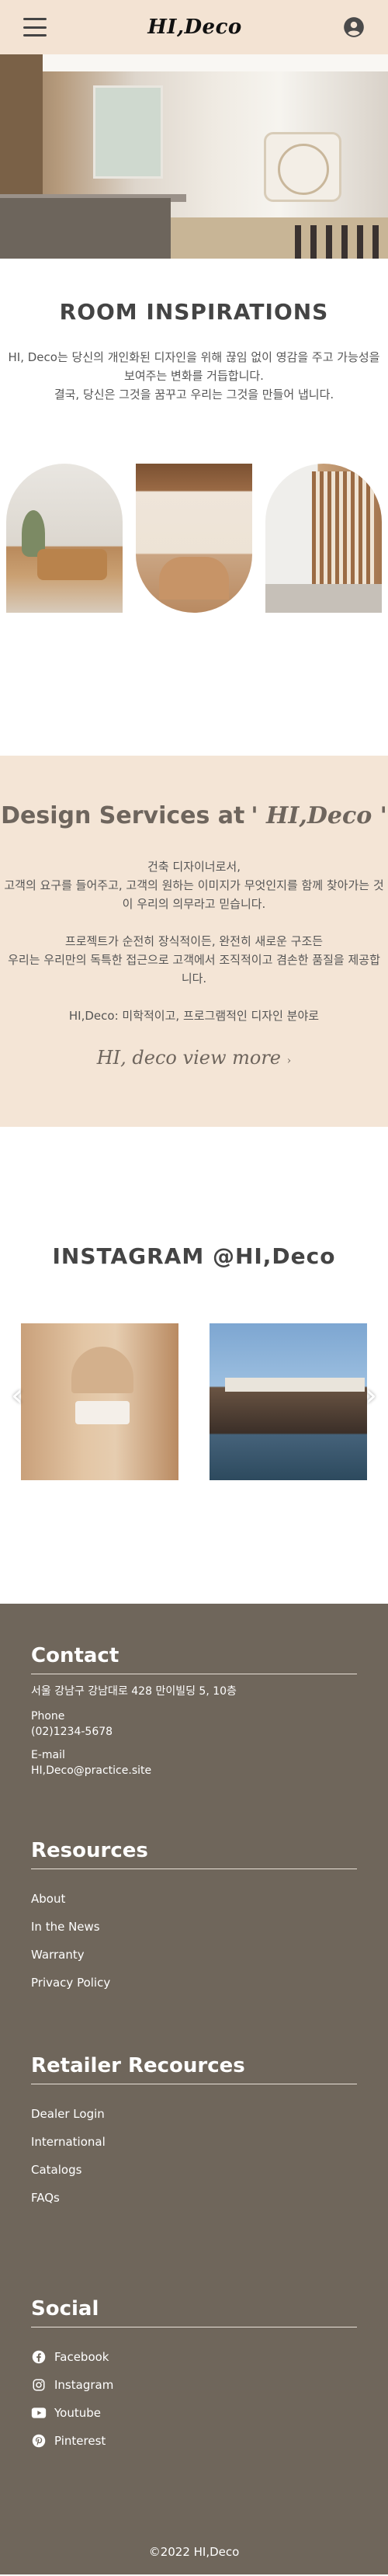 This screenshot has width=388, height=2576. Describe the element at coordinates (134, 1691) in the screenshot. I see `contact-address: 서울 강남구 강남대로 428 만이빌딩 5, 10층` at that location.